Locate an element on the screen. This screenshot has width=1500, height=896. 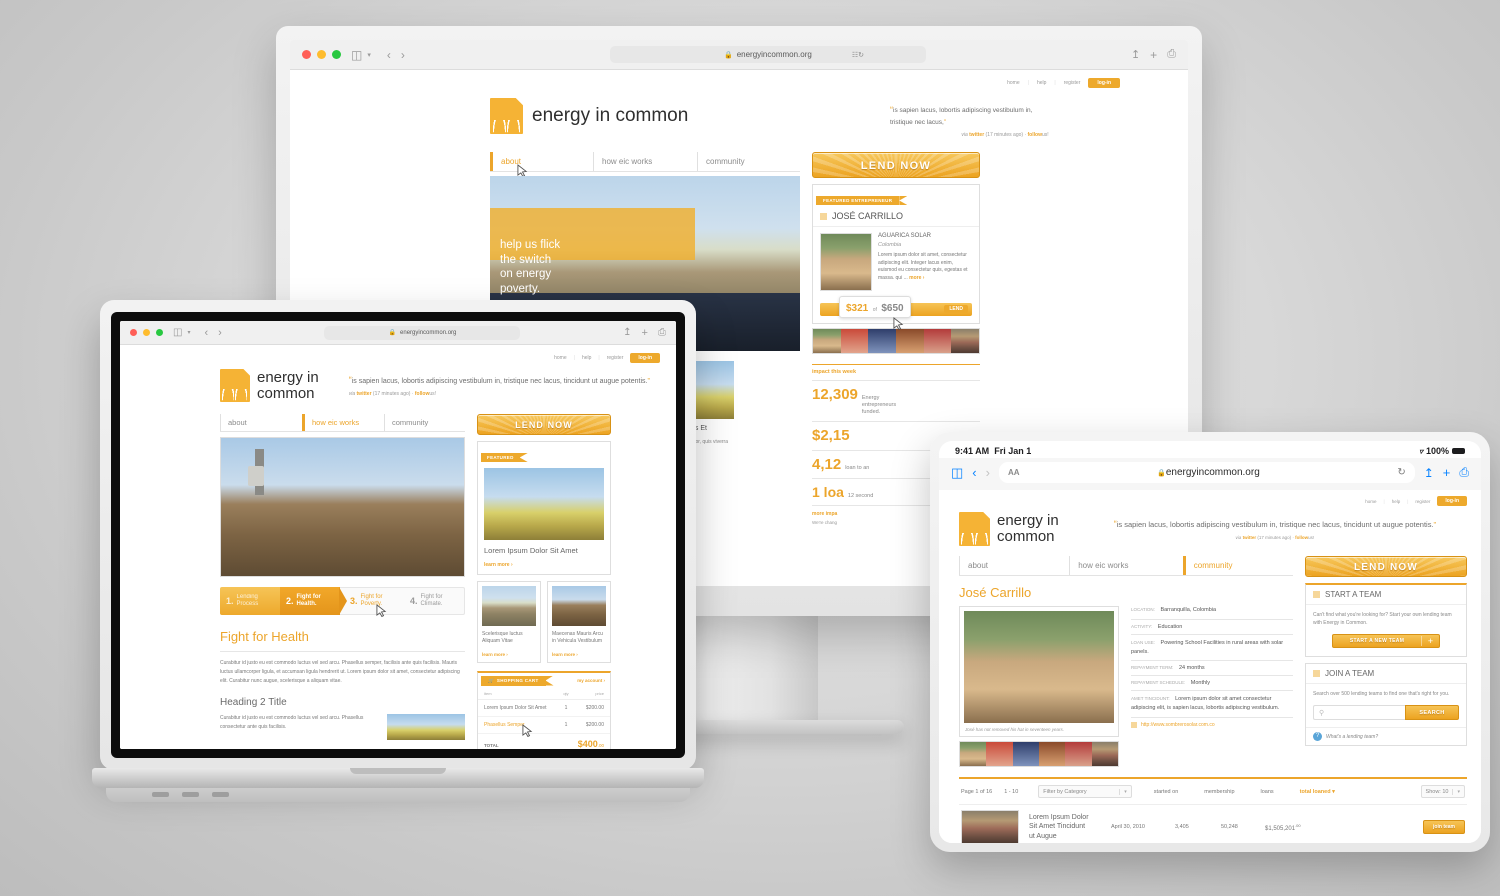
card-link: learn more › is located at coordinates (579, 654).